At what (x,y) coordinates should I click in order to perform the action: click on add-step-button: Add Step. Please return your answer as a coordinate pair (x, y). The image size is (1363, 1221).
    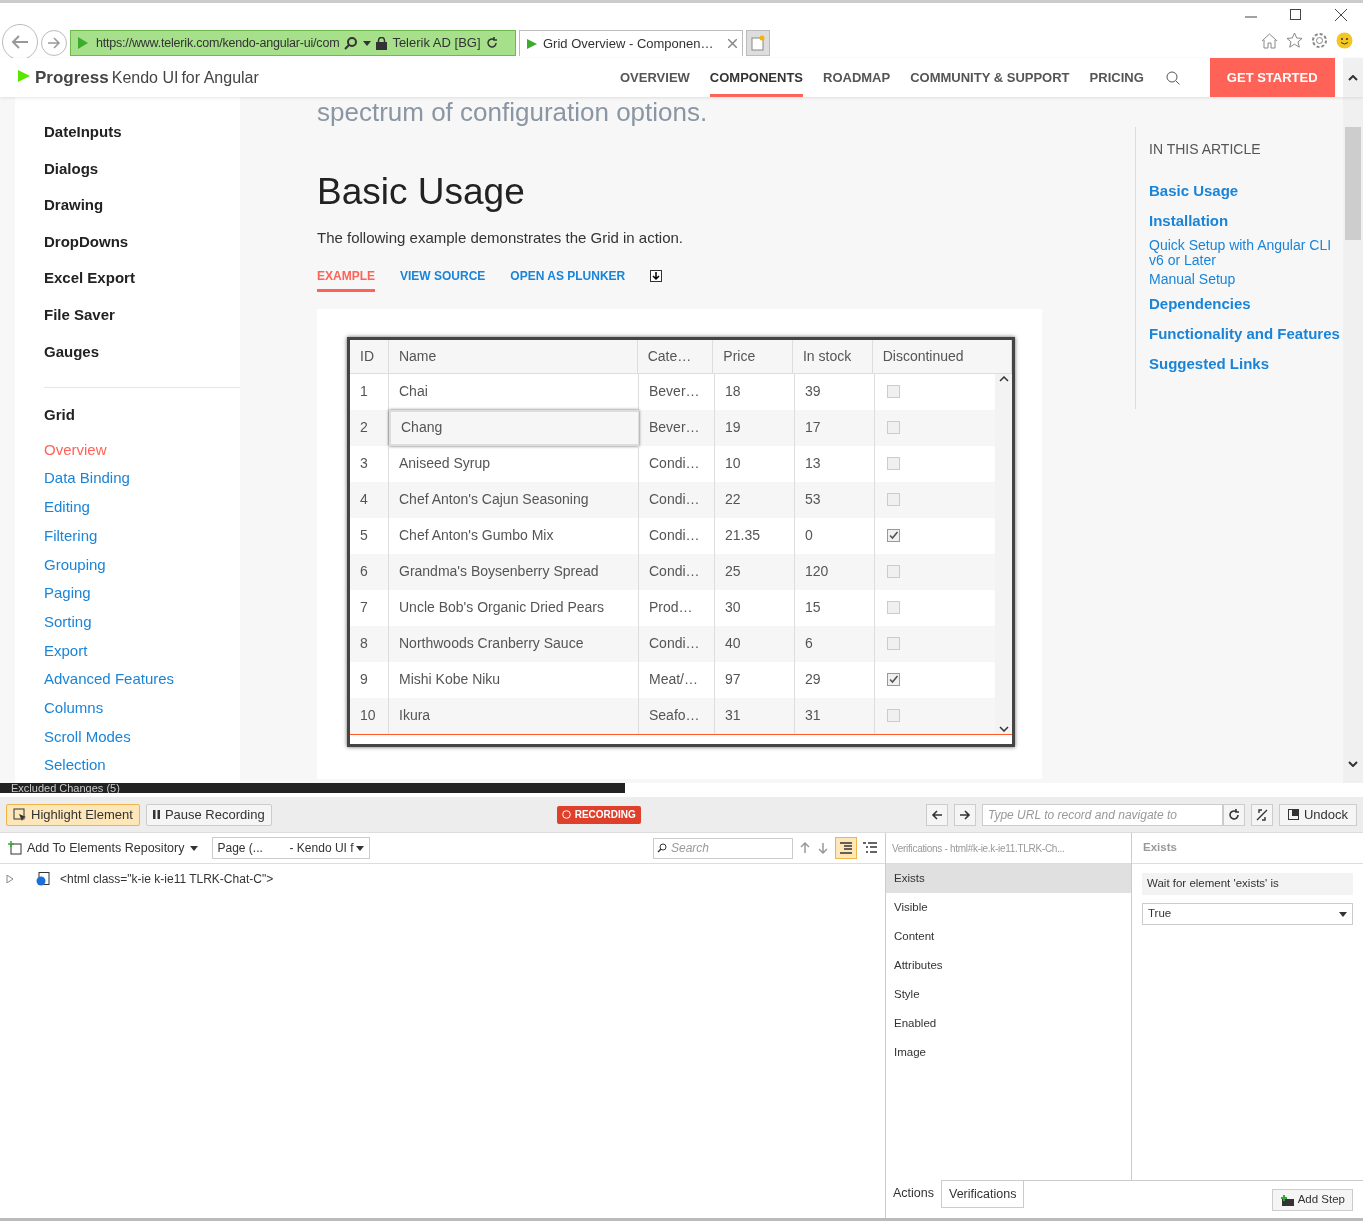
    Looking at the image, I should click on (1312, 1200).